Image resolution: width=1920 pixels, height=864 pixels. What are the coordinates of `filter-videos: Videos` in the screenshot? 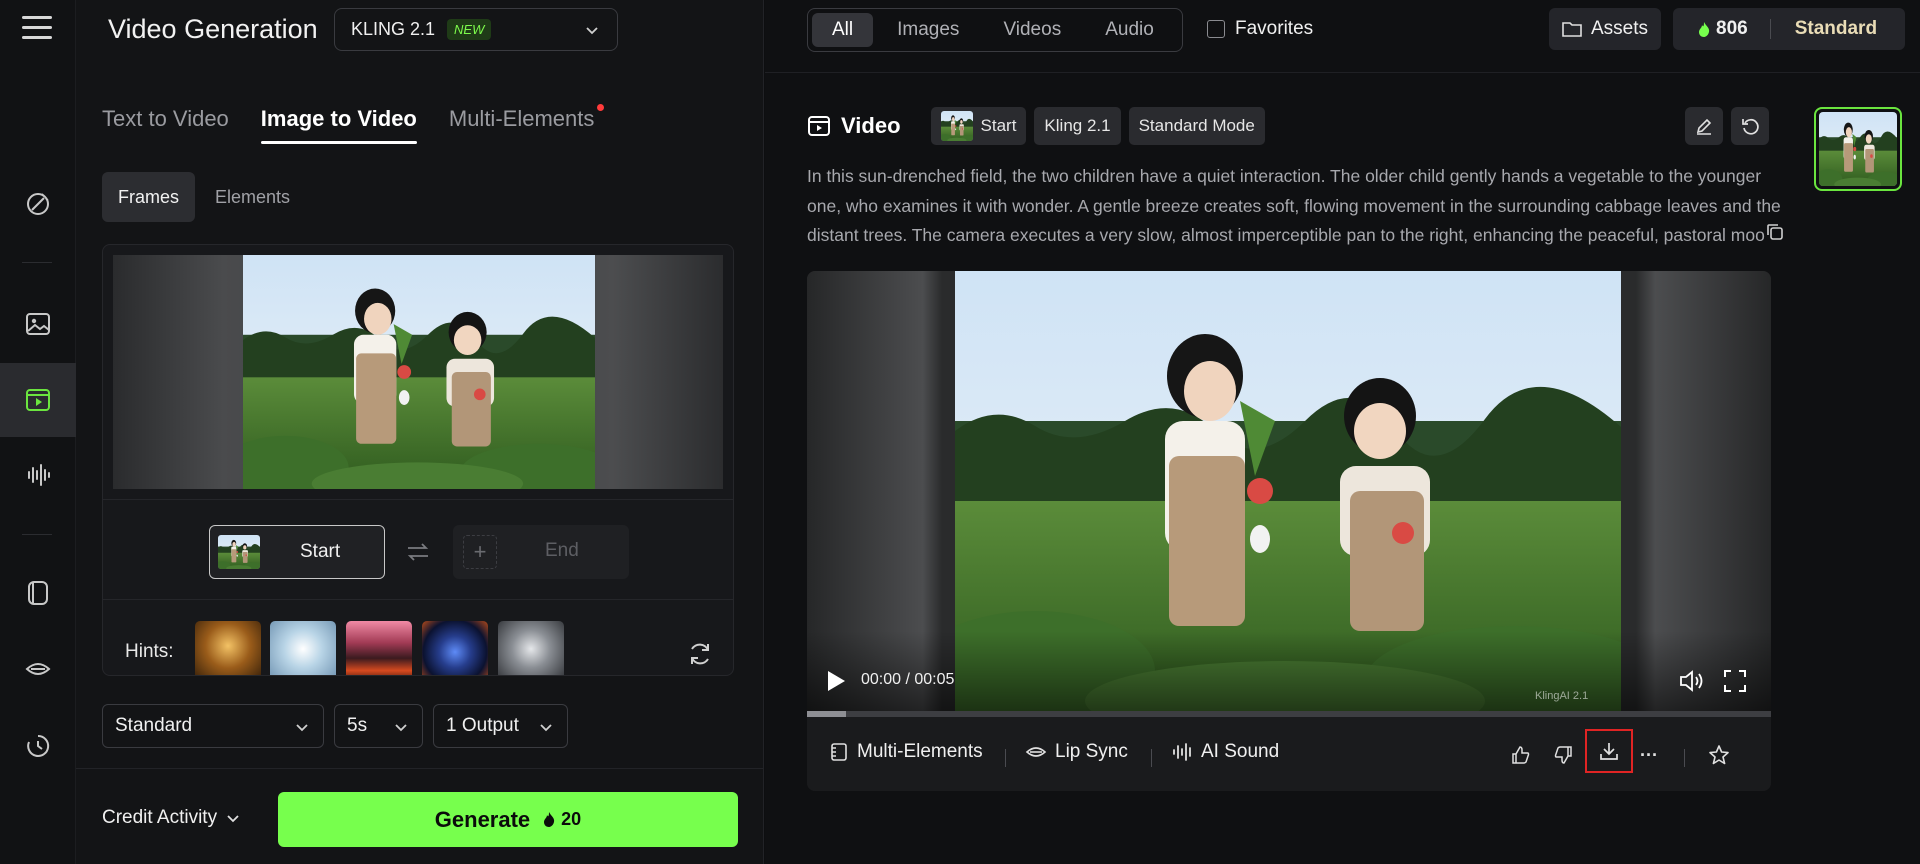 It's located at (1032, 30).